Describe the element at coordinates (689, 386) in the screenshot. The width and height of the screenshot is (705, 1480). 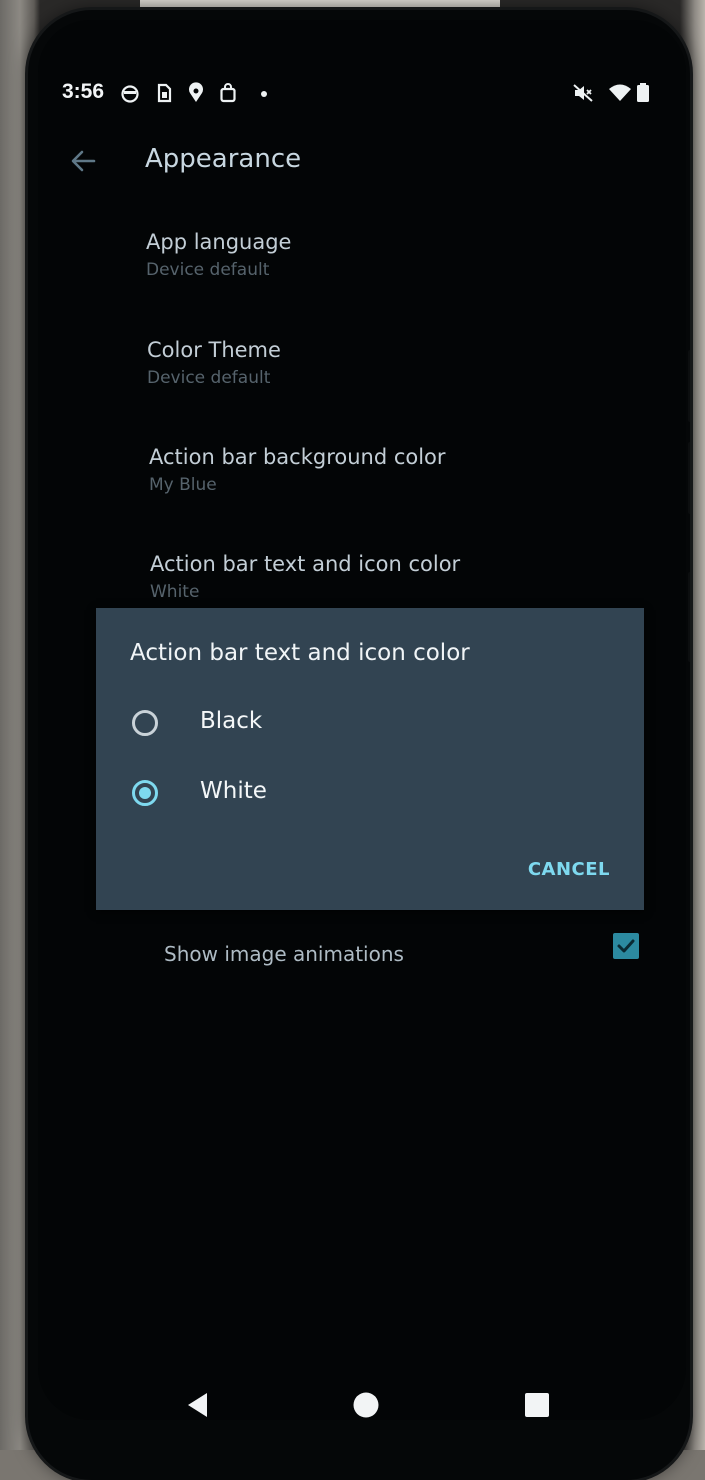
I see `volume-up-button` at that location.